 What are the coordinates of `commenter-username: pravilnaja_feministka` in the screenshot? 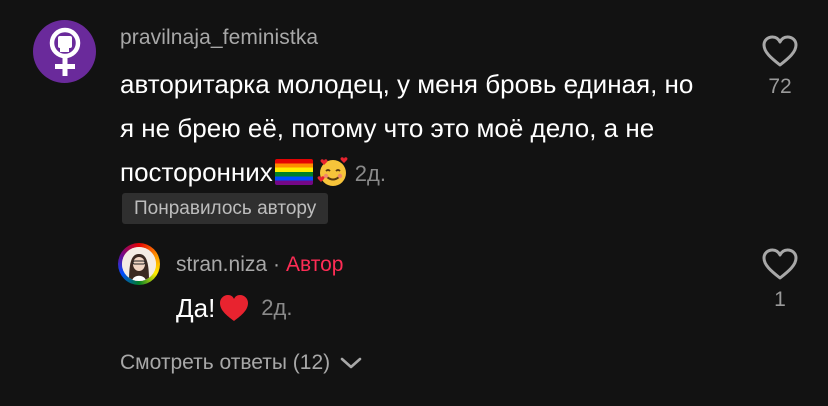 It's located at (219, 38).